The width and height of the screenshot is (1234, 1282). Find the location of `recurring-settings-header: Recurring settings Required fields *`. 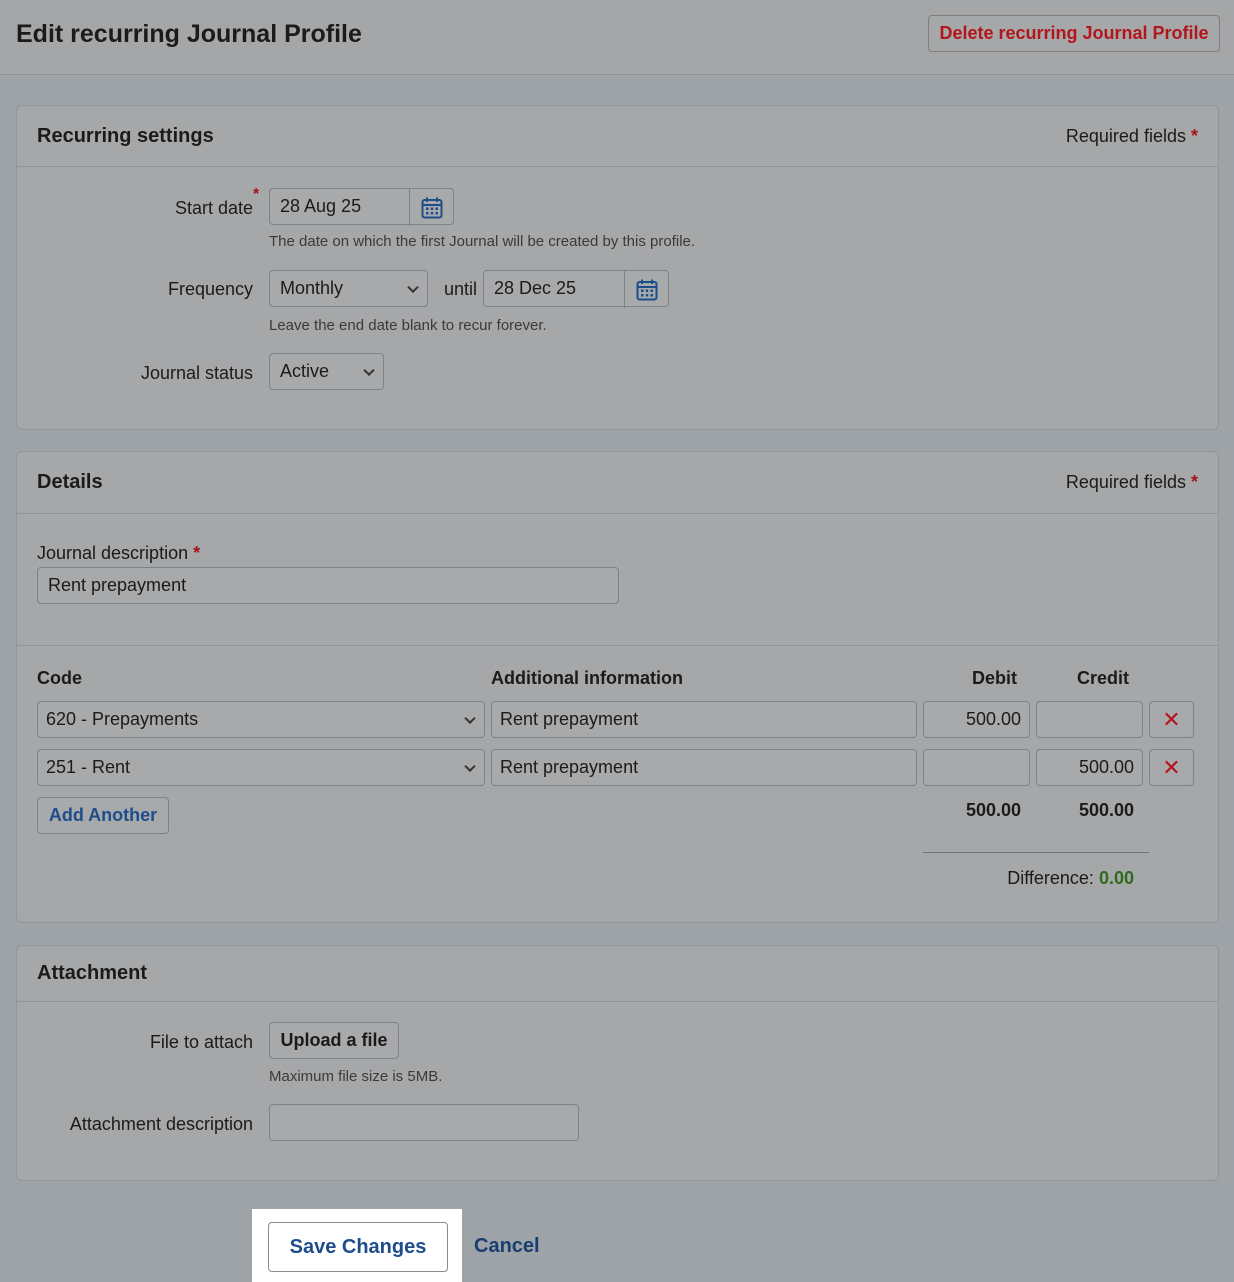

recurring-settings-header: Recurring settings Required fields * is located at coordinates (617, 136).